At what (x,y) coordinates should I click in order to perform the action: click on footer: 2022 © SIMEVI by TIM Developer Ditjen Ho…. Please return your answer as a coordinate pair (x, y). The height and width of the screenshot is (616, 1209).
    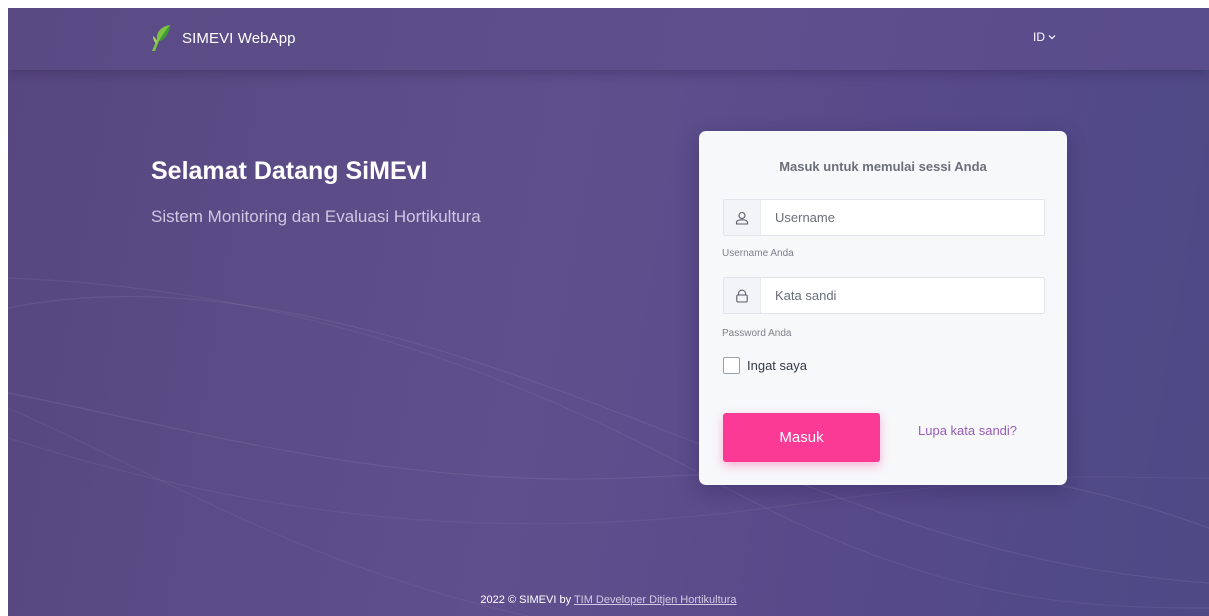
    Looking at the image, I should click on (608, 600).